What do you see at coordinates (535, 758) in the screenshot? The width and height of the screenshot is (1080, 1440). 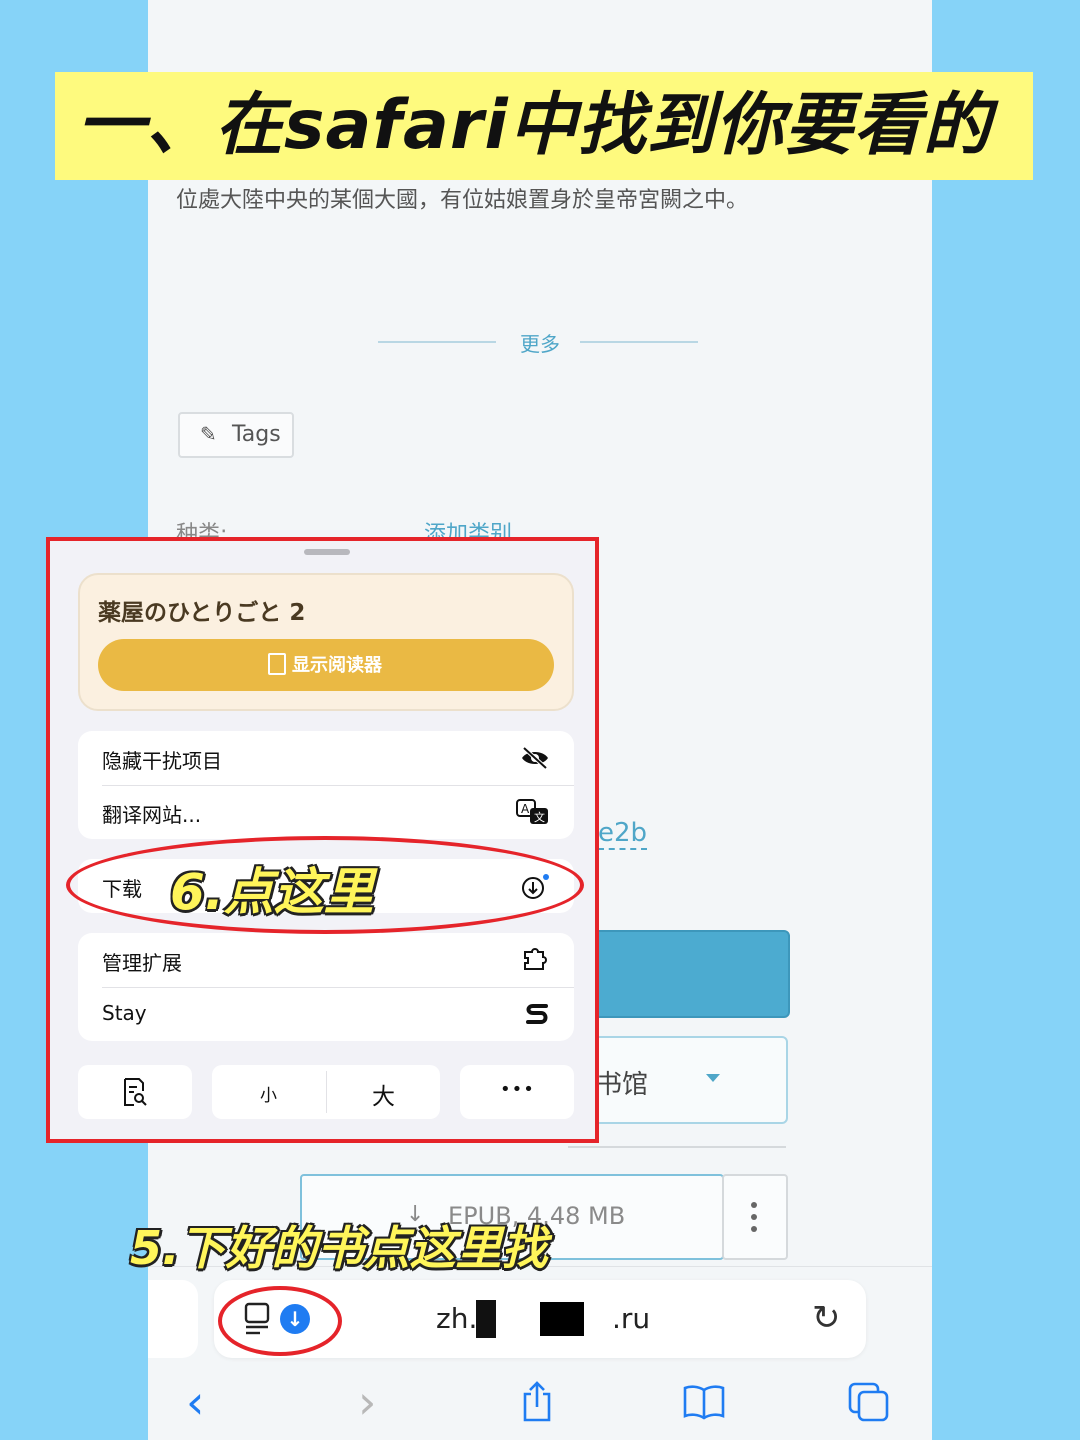 I see `eye-slash-icon` at bounding box center [535, 758].